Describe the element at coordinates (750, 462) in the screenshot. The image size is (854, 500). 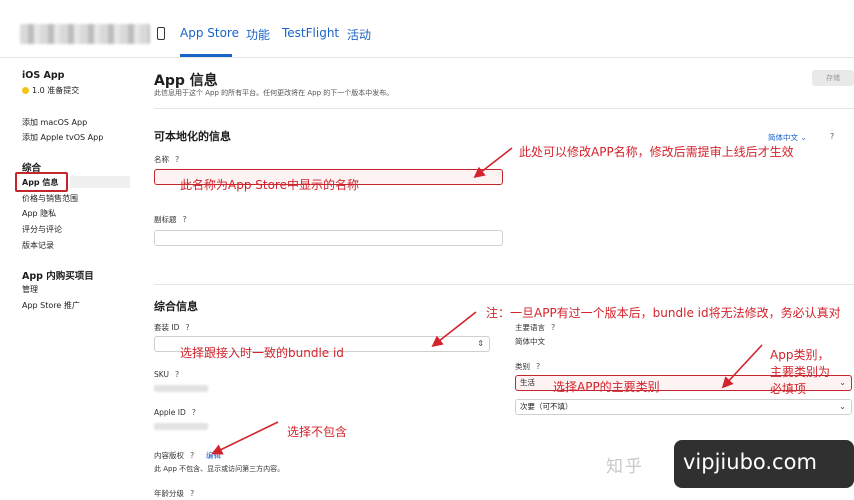
I see `site-watermark: vipjiubo.com` at that location.